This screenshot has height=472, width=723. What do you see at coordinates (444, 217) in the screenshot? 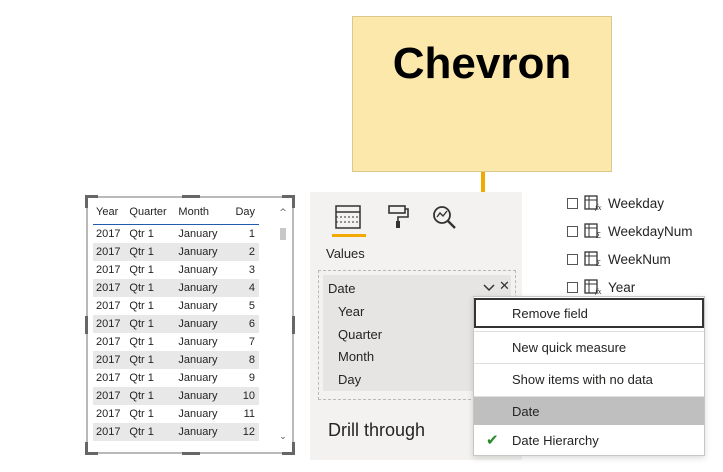
I see `analytics-magnifier-icon` at bounding box center [444, 217].